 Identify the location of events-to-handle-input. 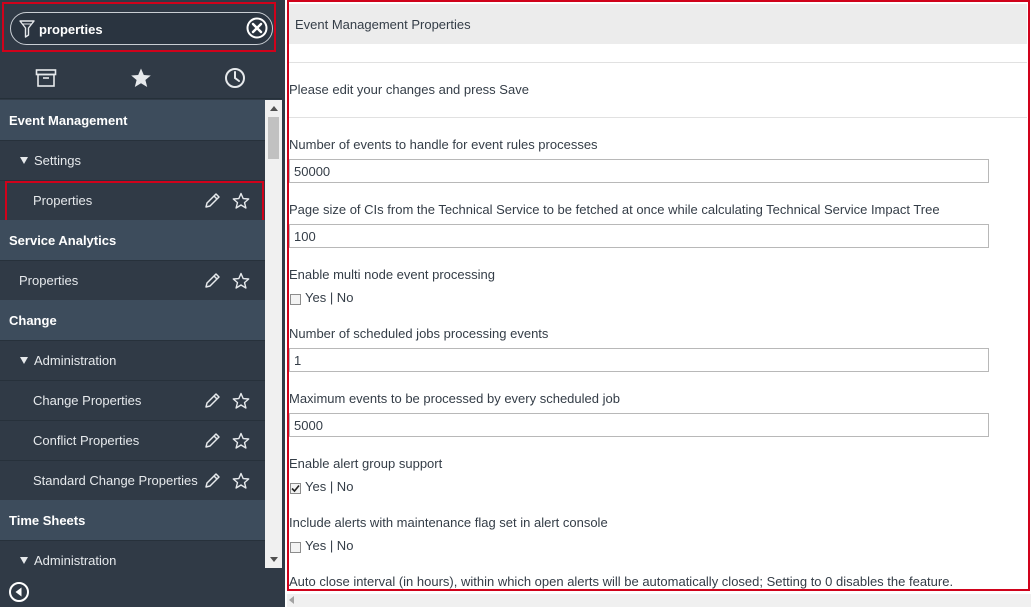
(639, 171).